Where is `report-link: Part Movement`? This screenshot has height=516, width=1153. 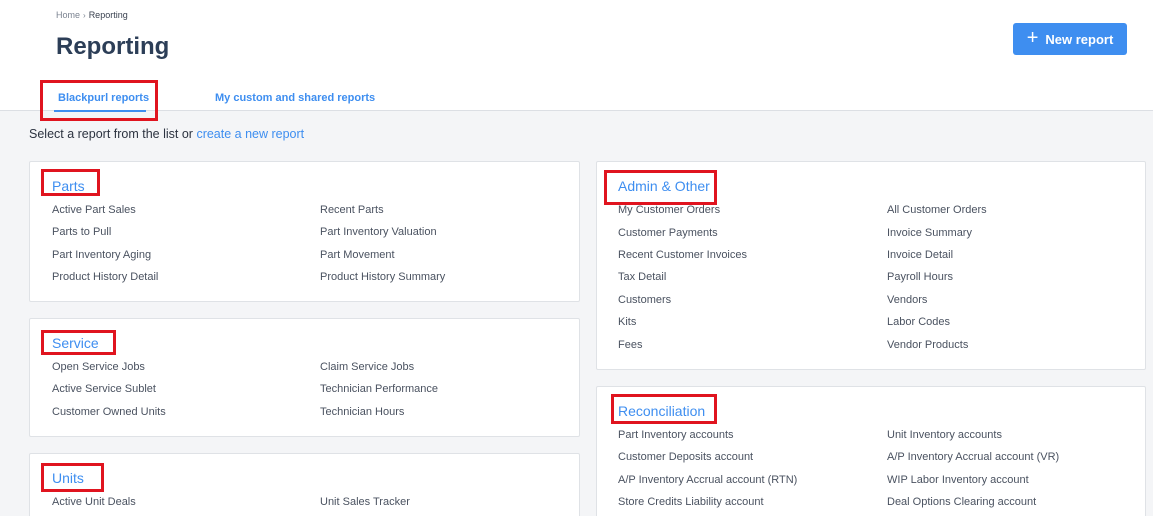 report-link: Part Movement is located at coordinates (357, 255).